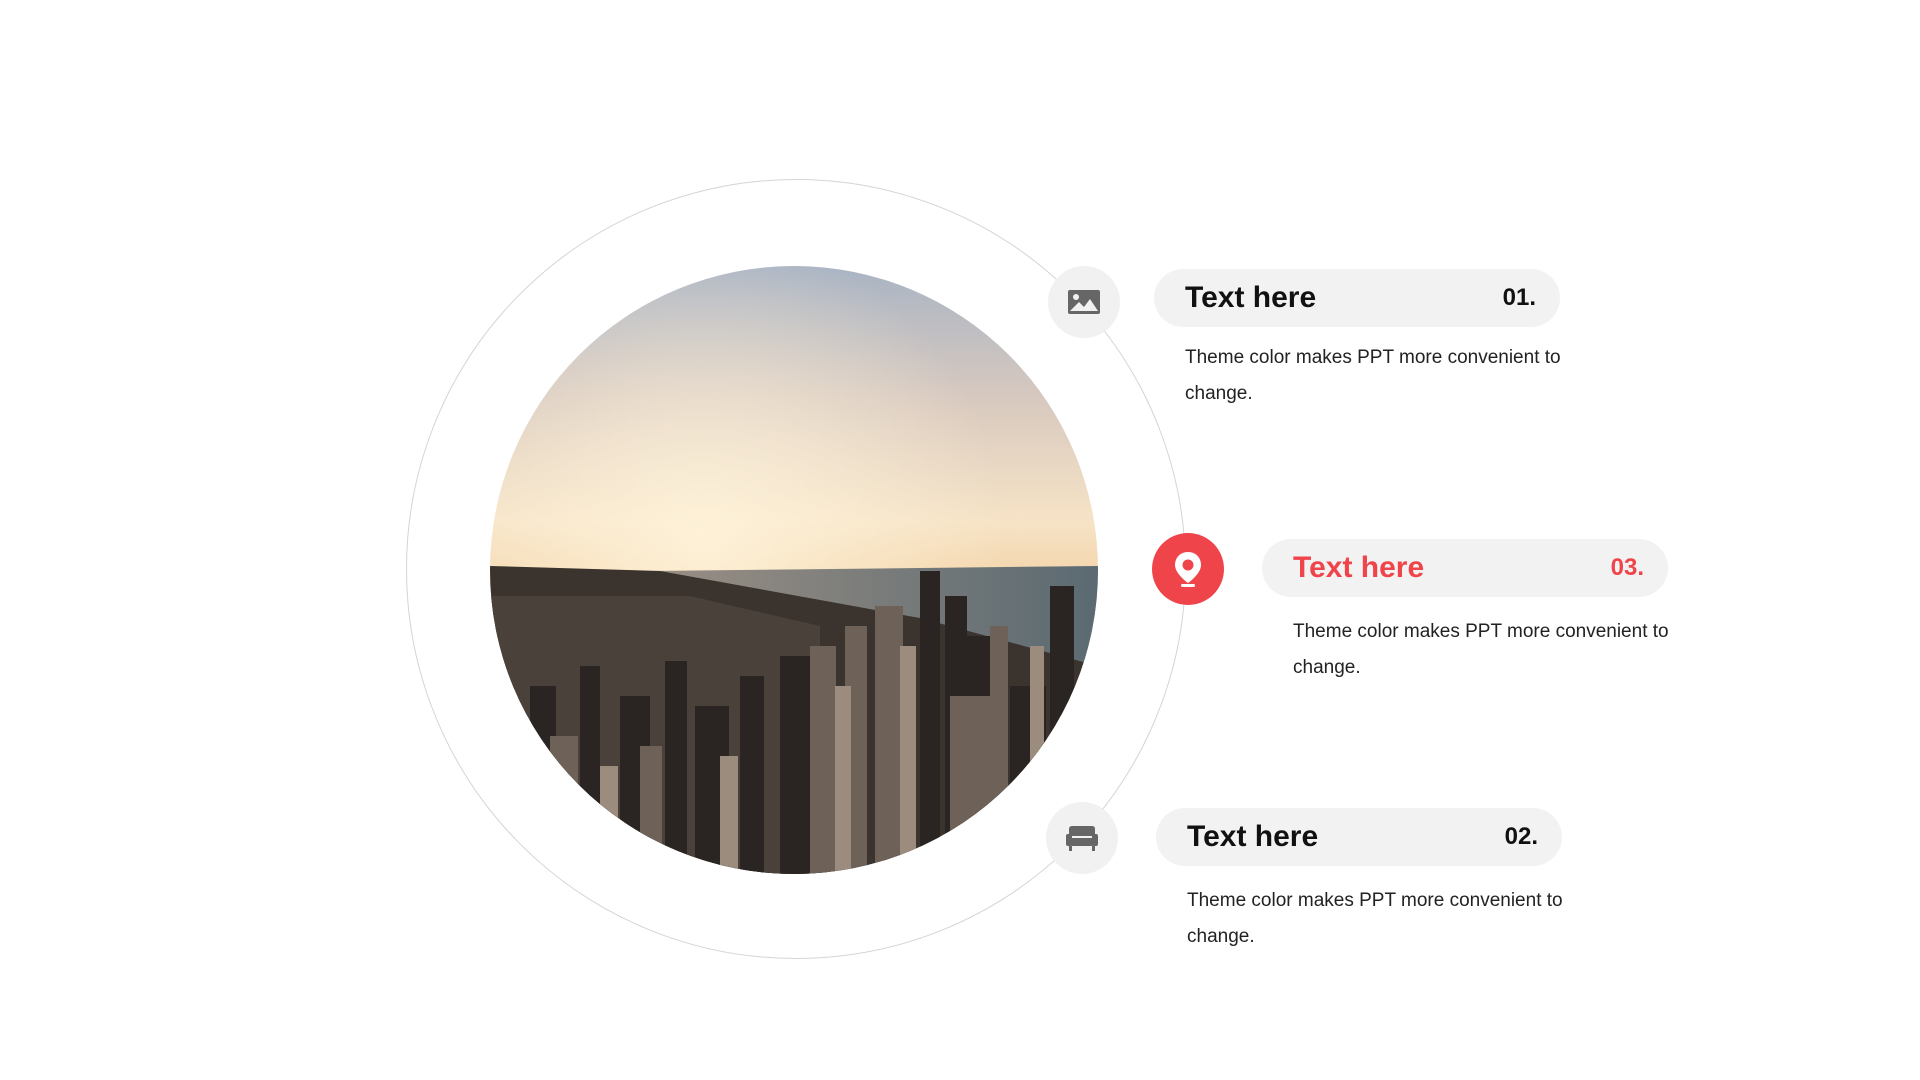 The width and height of the screenshot is (1920, 1080). Describe the element at coordinates (1359, 567) in the screenshot. I see `item-03-title: Text here` at that location.